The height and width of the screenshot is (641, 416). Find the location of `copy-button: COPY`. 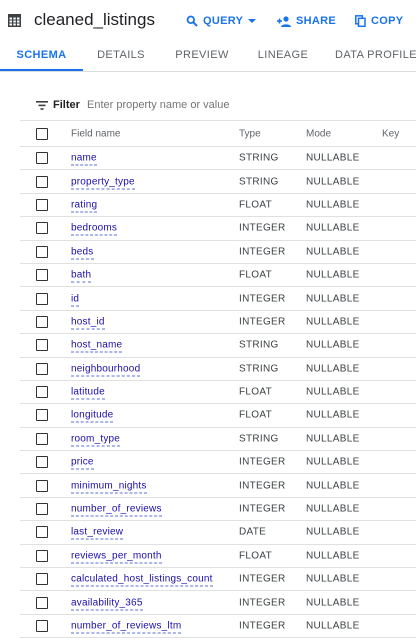

copy-button: COPY is located at coordinates (379, 21).